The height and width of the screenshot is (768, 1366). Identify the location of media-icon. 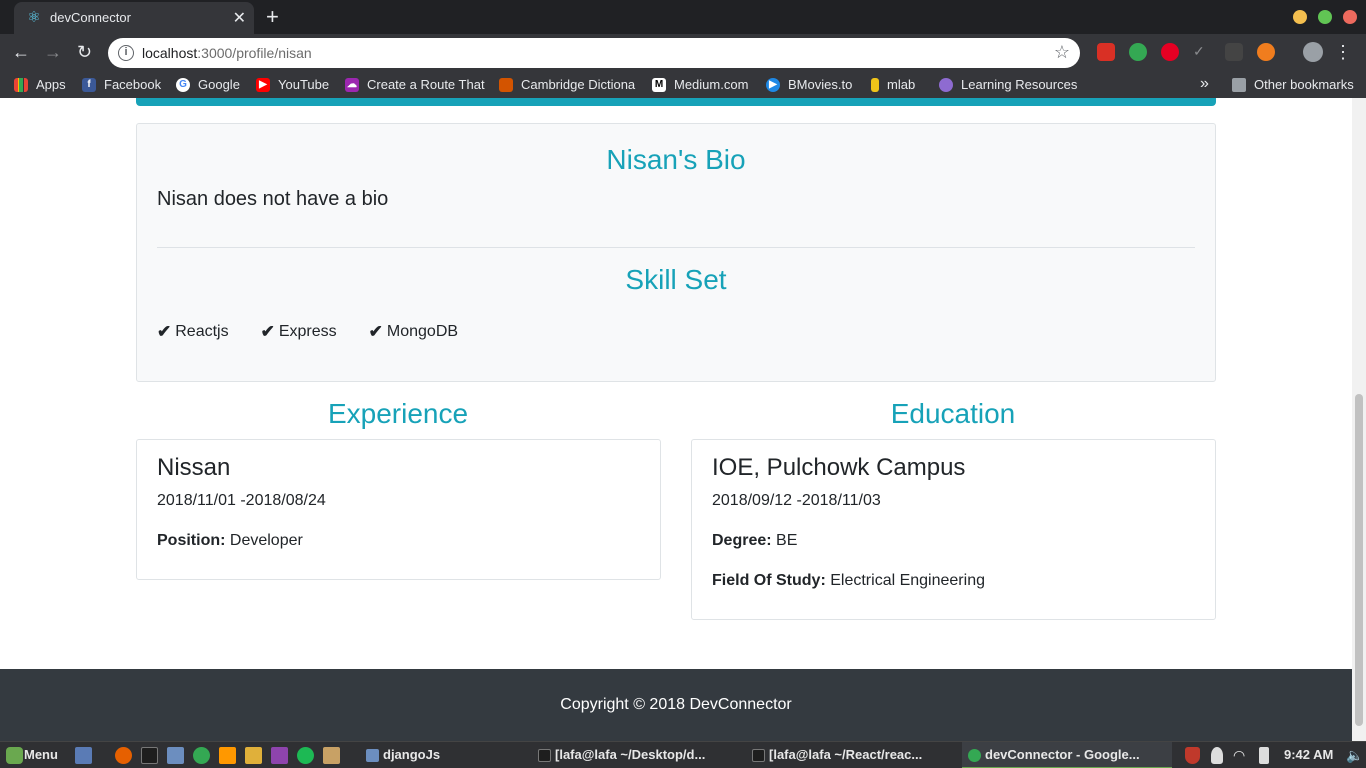
(279, 755).